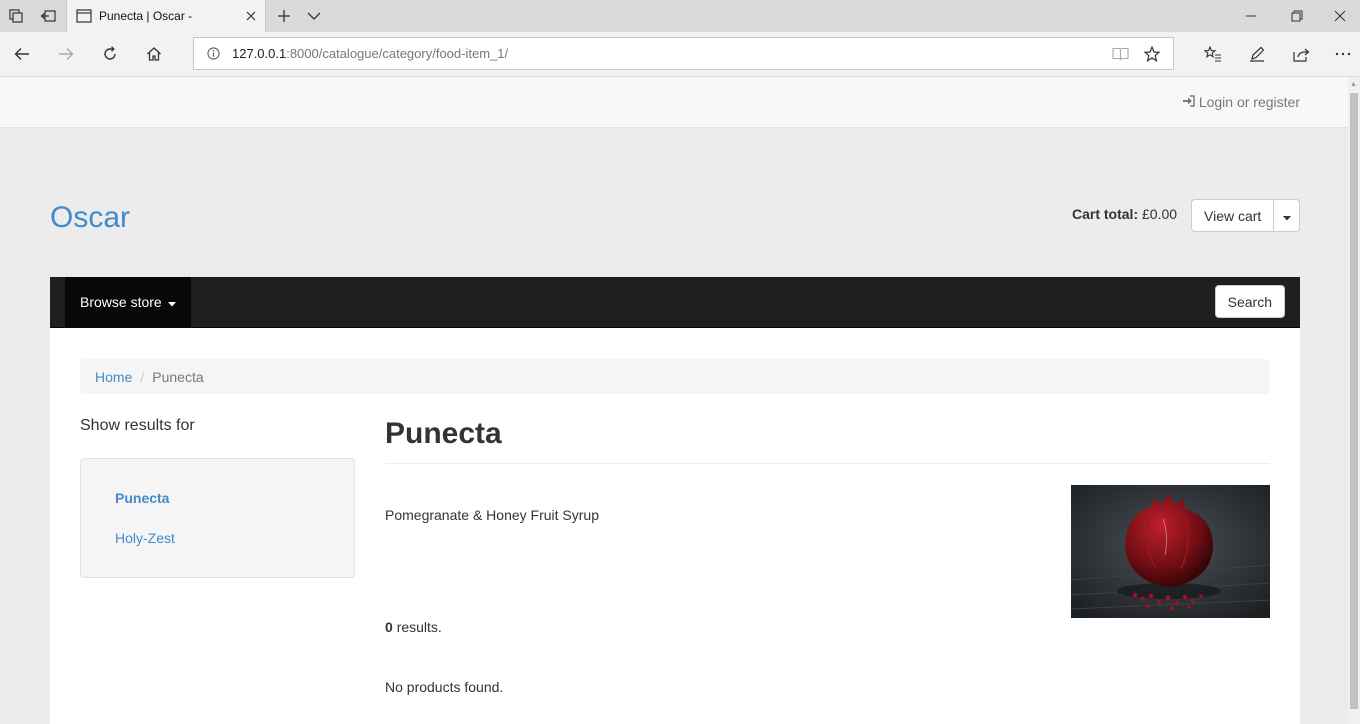  Describe the element at coordinates (492, 515) in the screenshot. I see `category-description: Pomegranate & Honey Fruit Syrup` at that location.